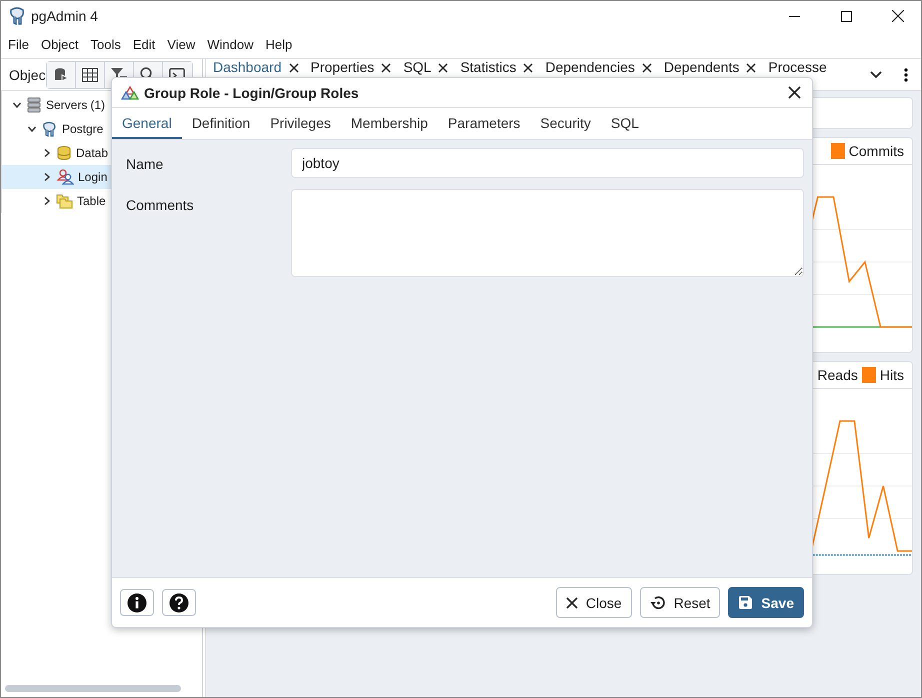  Describe the element at coordinates (565, 123) in the screenshot. I see `dialog-tab: Security` at that location.